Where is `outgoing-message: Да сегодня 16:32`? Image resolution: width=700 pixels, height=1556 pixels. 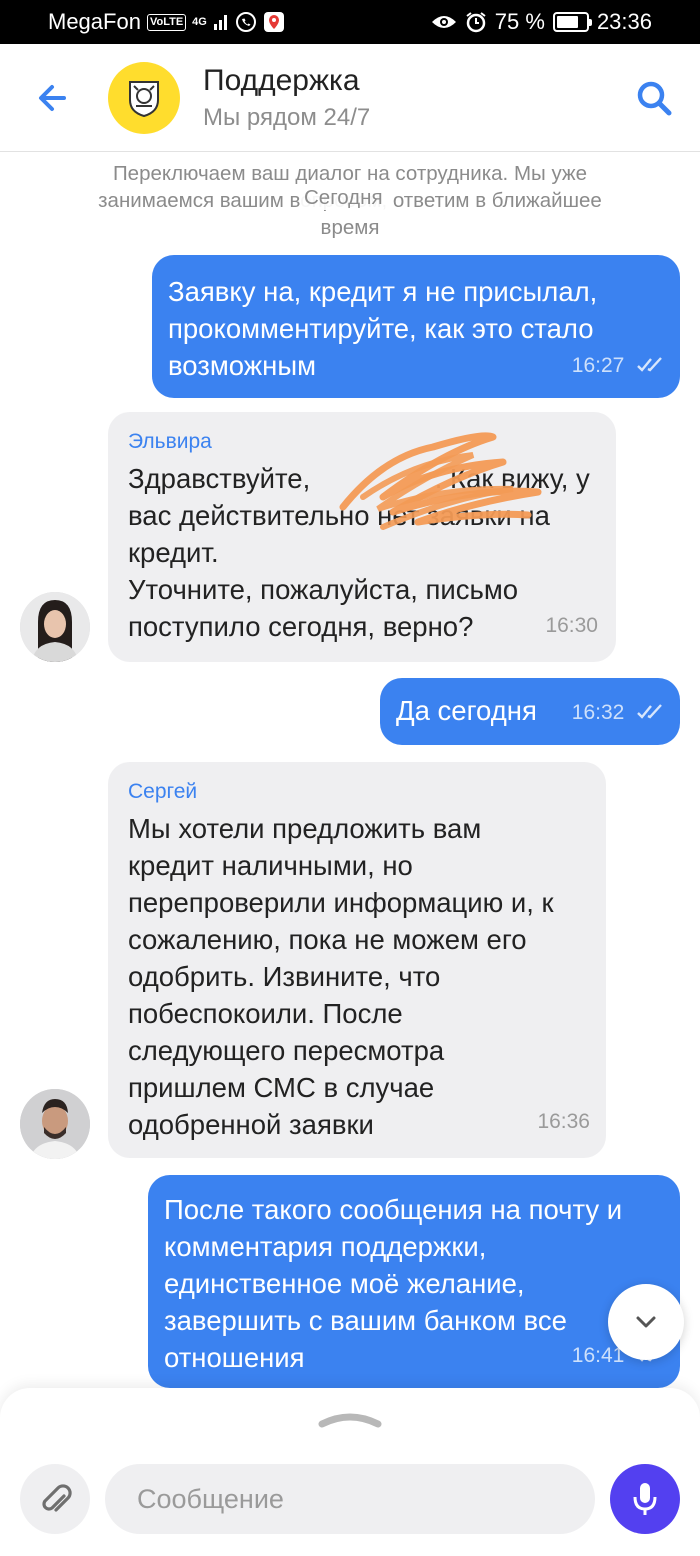 outgoing-message: Да сегодня 16:32 is located at coordinates (530, 711).